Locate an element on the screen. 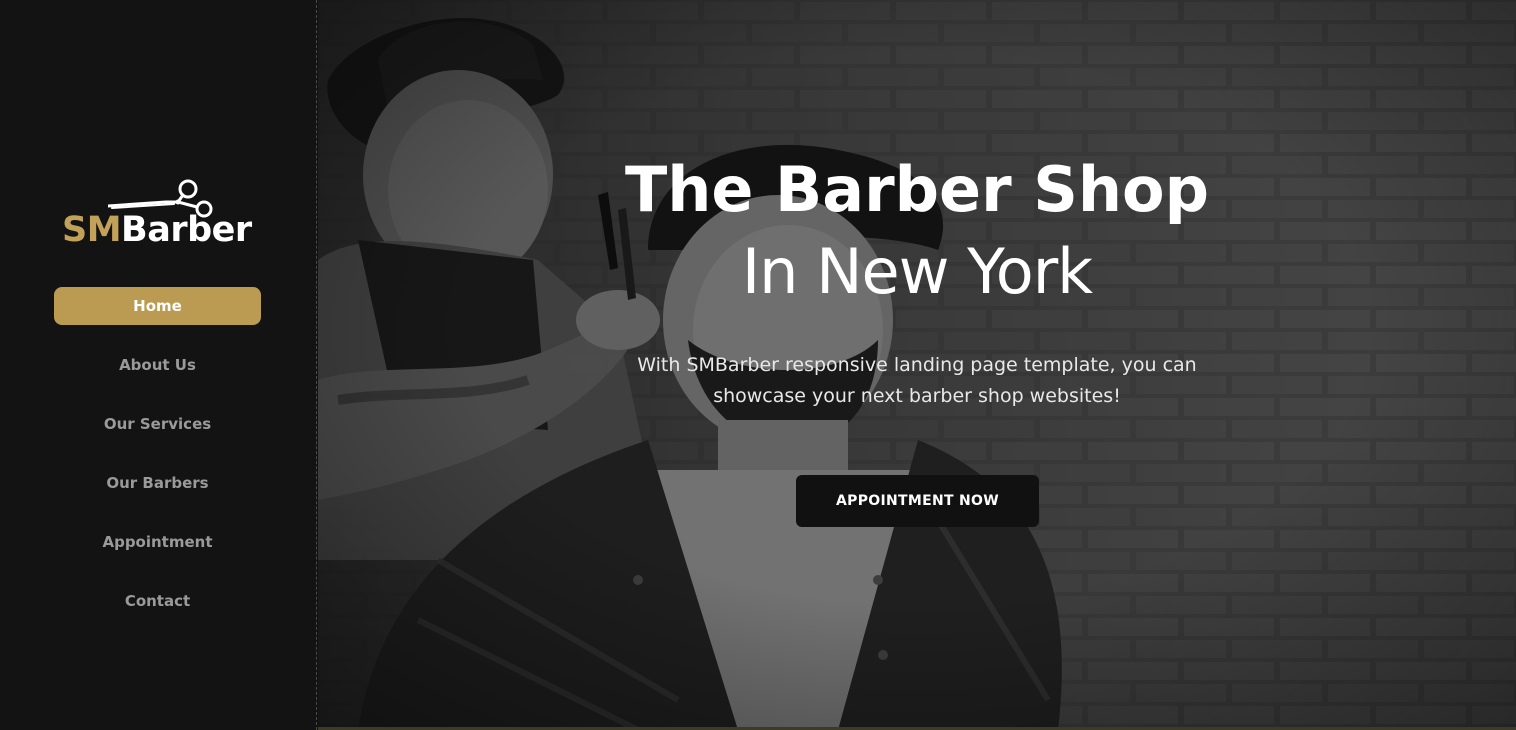 This screenshot has height=730, width=1516. logo: SMBarber is located at coordinates (160, 214).